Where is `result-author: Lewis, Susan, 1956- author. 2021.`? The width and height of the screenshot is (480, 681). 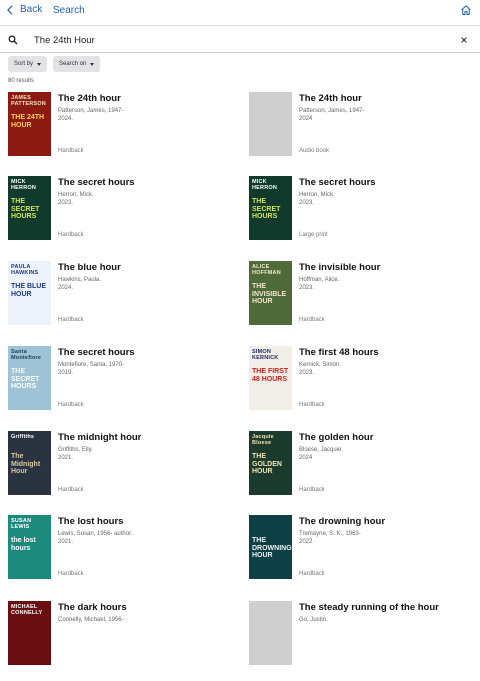
result-author: Lewis, Susan, 1956- author. 2021. is located at coordinates (113, 538).